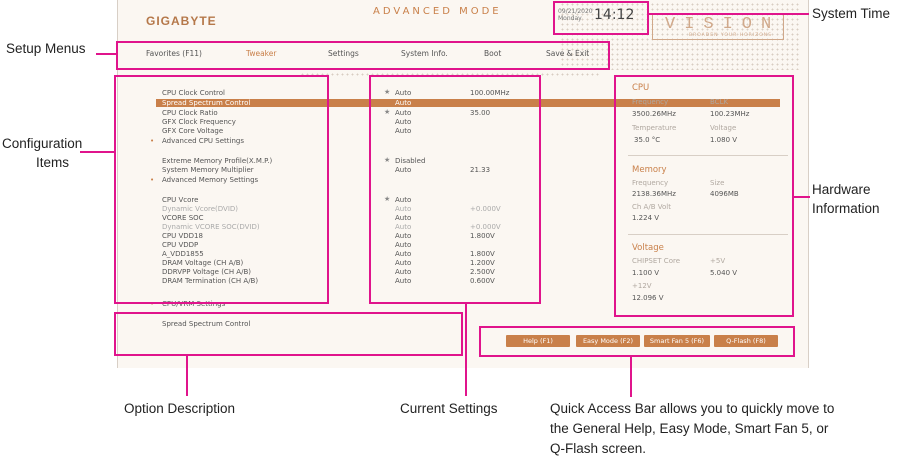  I want to click on option-description-label: Option Description, so click(180, 408).